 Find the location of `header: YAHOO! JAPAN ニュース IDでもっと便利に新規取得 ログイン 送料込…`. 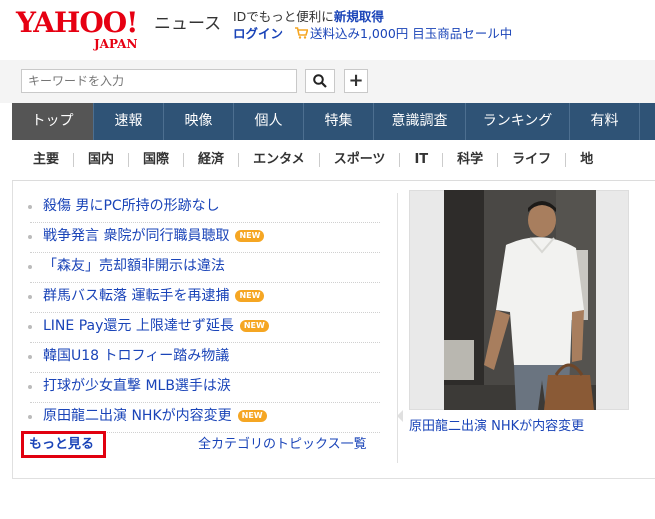

header: YAHOO! JAPAN ニュース IDでもっと便利に新規取得 ログイン 送料込… is located at coordinates (327, 30).